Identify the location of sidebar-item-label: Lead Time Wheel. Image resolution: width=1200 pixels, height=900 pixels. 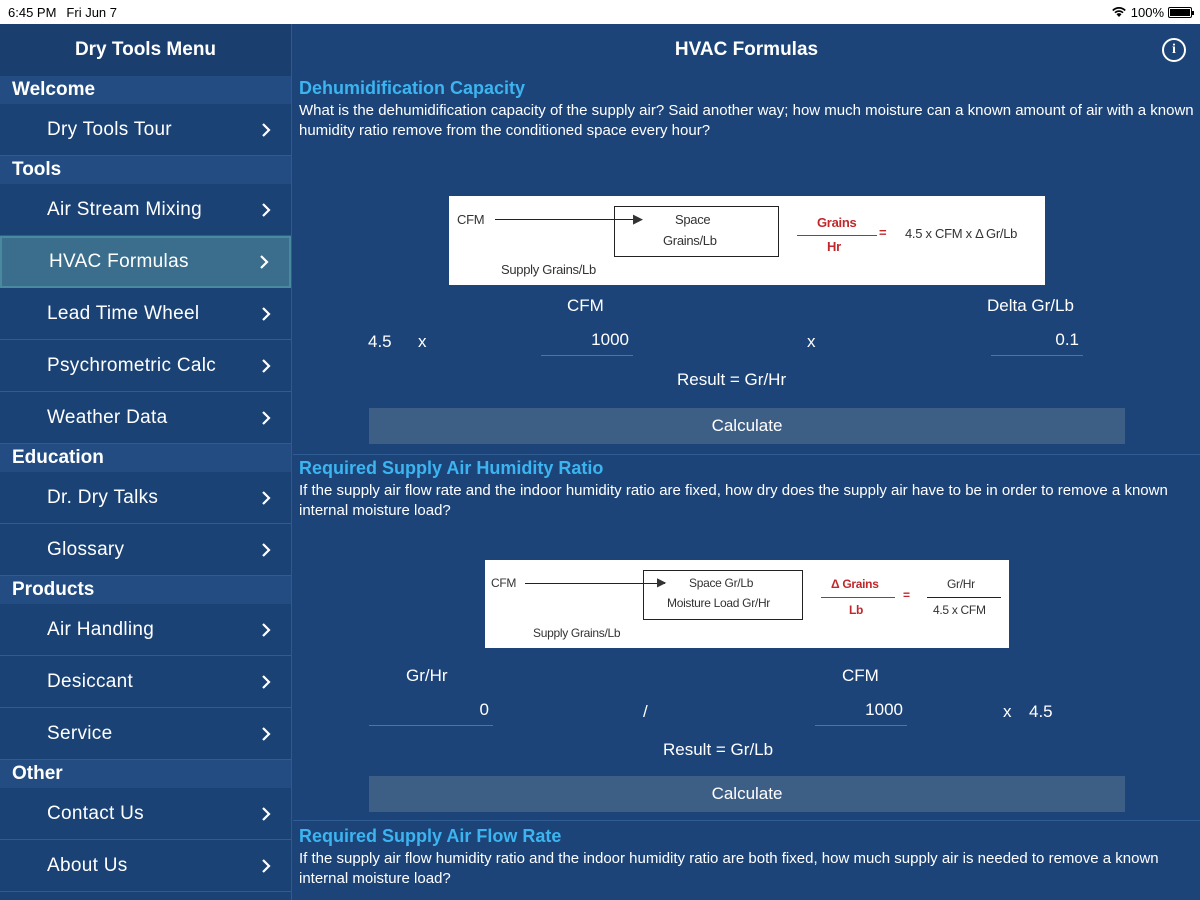
(123, 313).